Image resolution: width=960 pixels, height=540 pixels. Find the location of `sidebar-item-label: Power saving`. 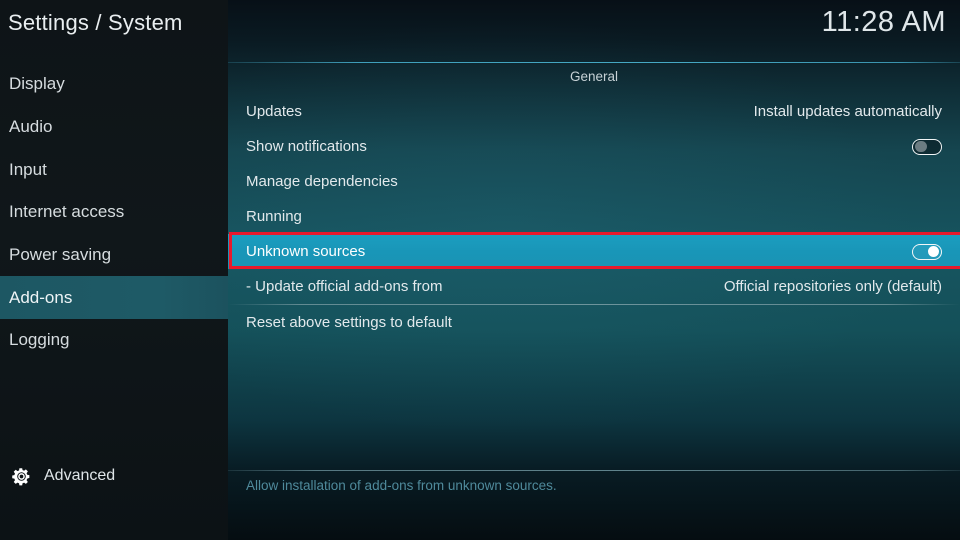

sidebar-item-label: Power saving is located at coordinates (60, 255).